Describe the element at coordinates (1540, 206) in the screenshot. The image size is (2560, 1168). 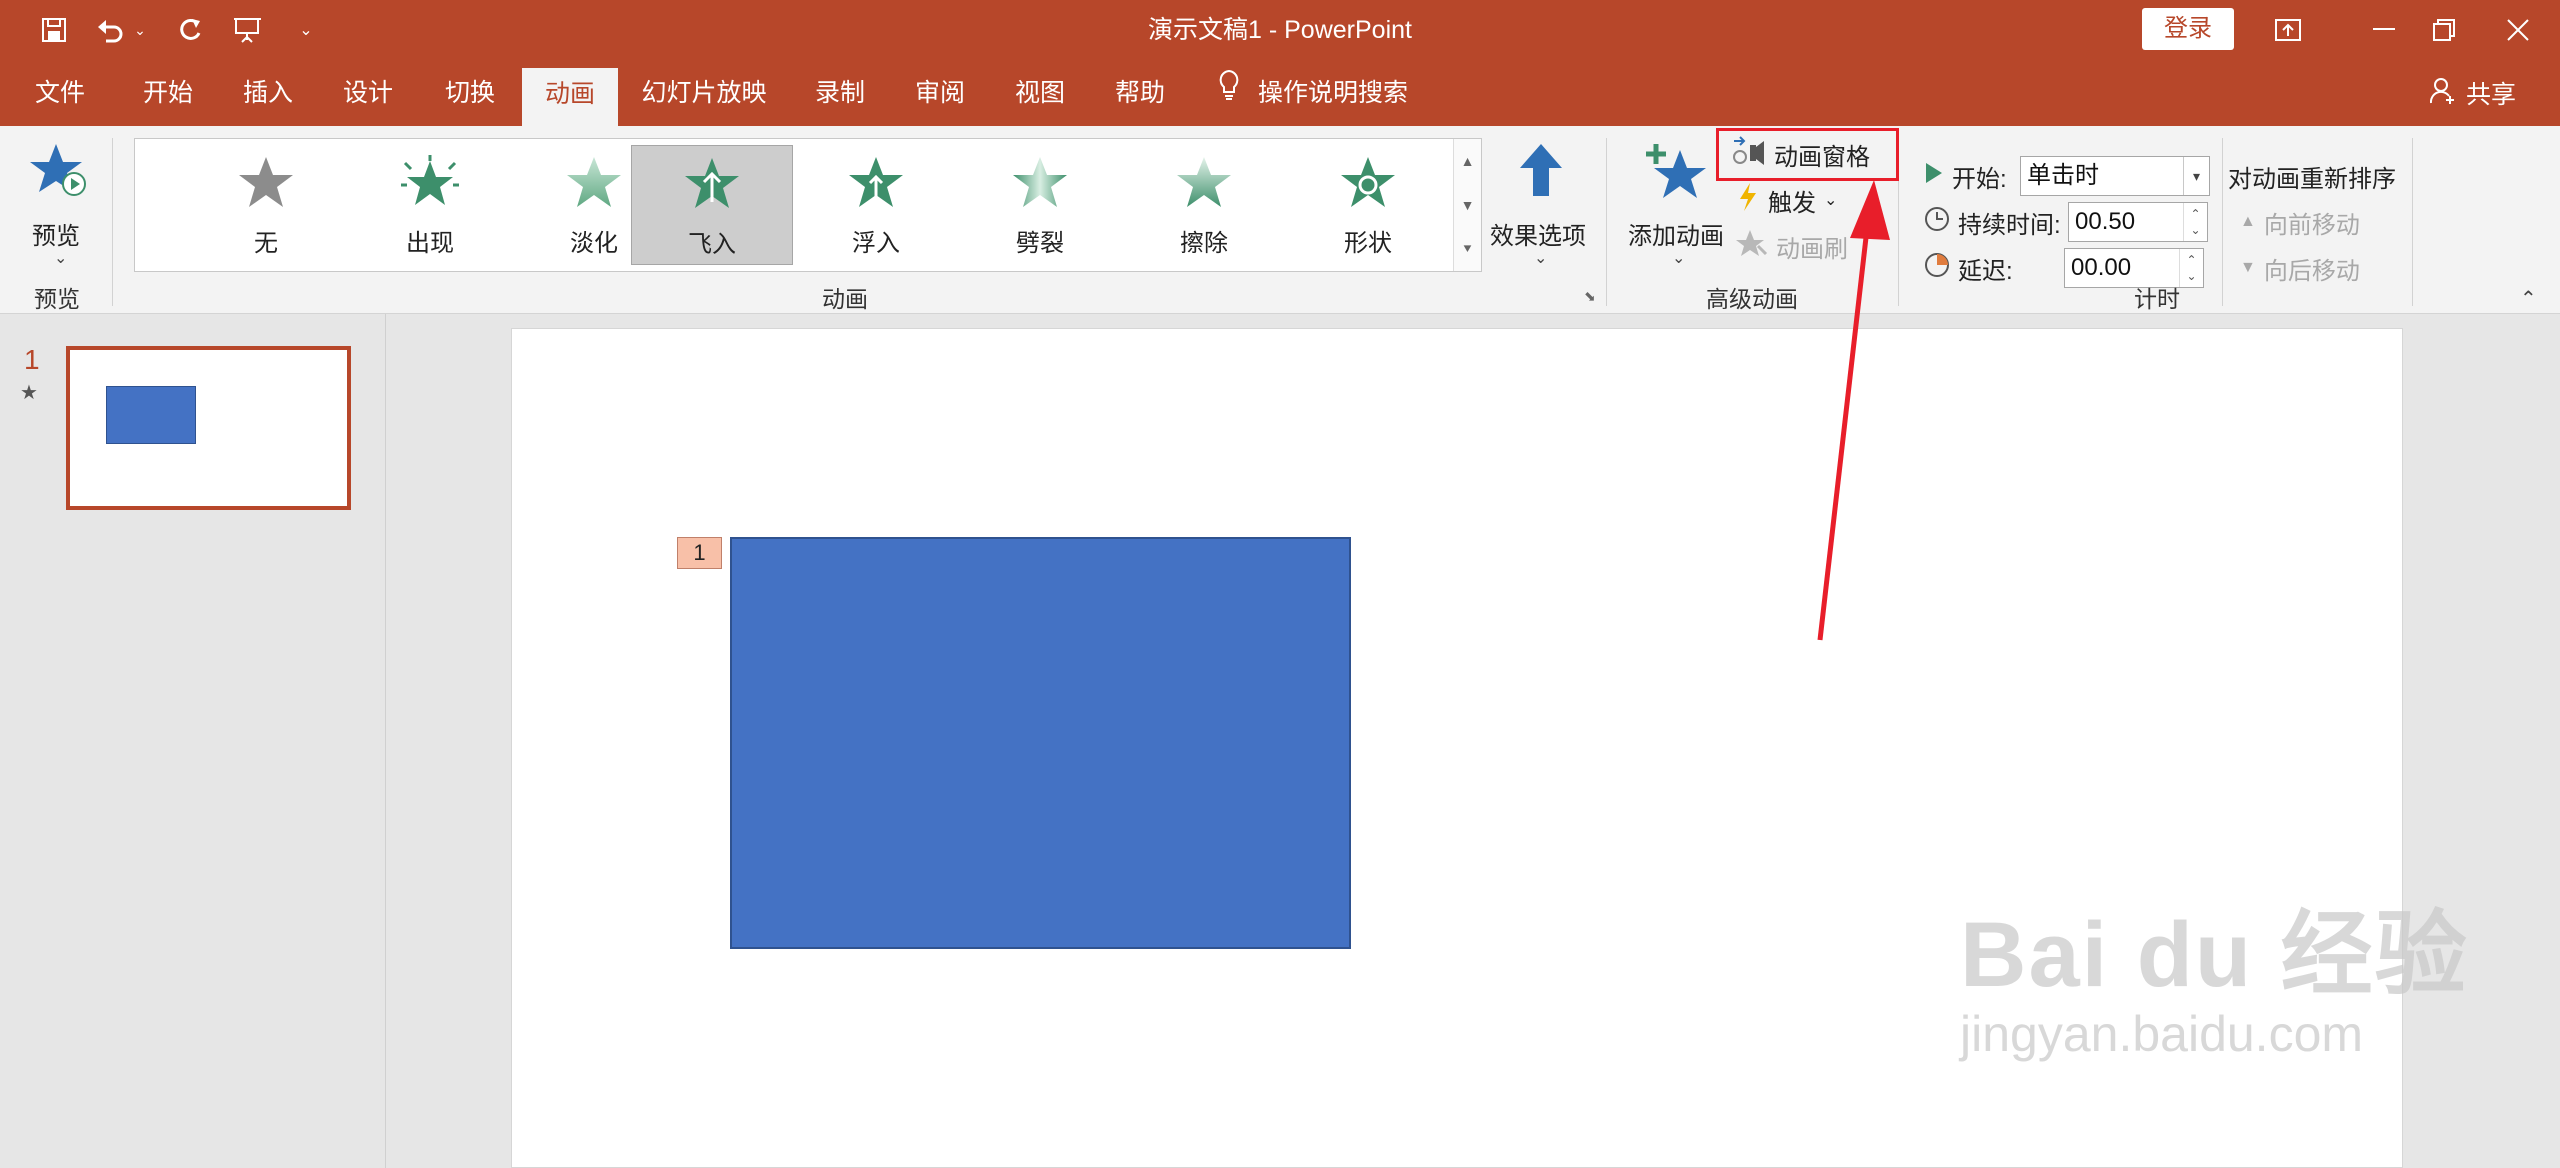
I see `effect-options-button: 效果选项 ⌄` at that location.